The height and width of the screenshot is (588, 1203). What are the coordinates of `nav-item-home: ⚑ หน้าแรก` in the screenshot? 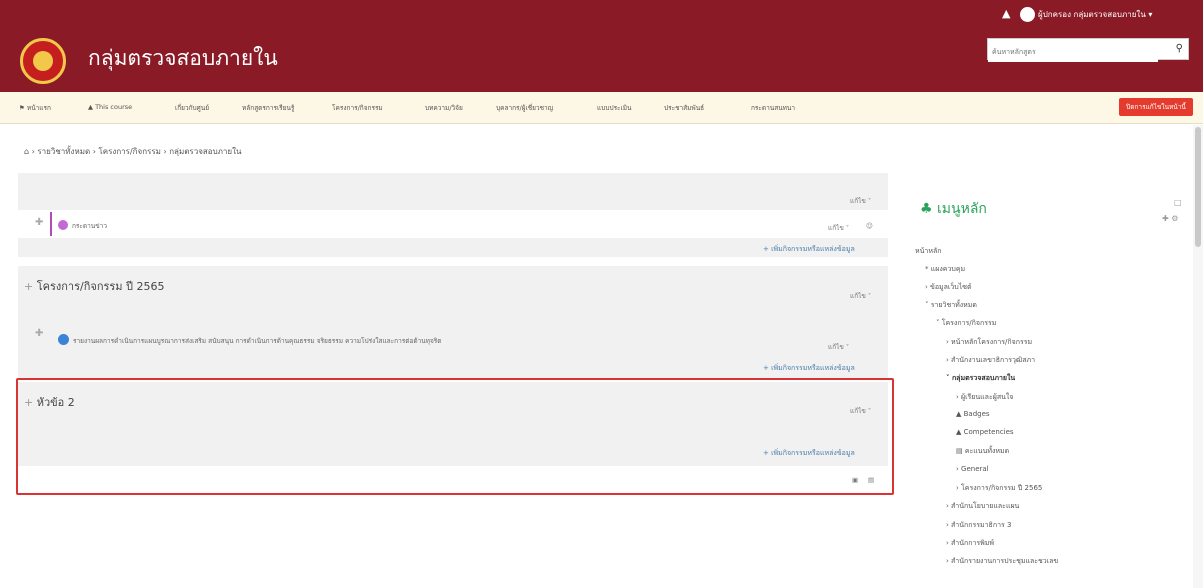 It's located at (35, 108).